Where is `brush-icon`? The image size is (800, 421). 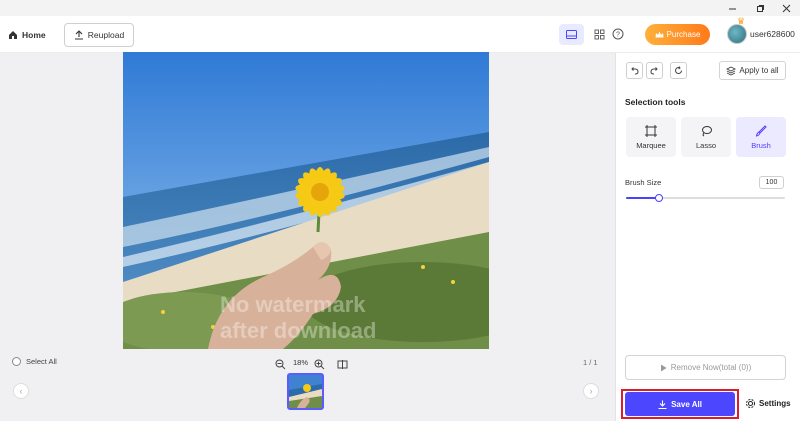 brush-icon is located at coordinates (761, 130).